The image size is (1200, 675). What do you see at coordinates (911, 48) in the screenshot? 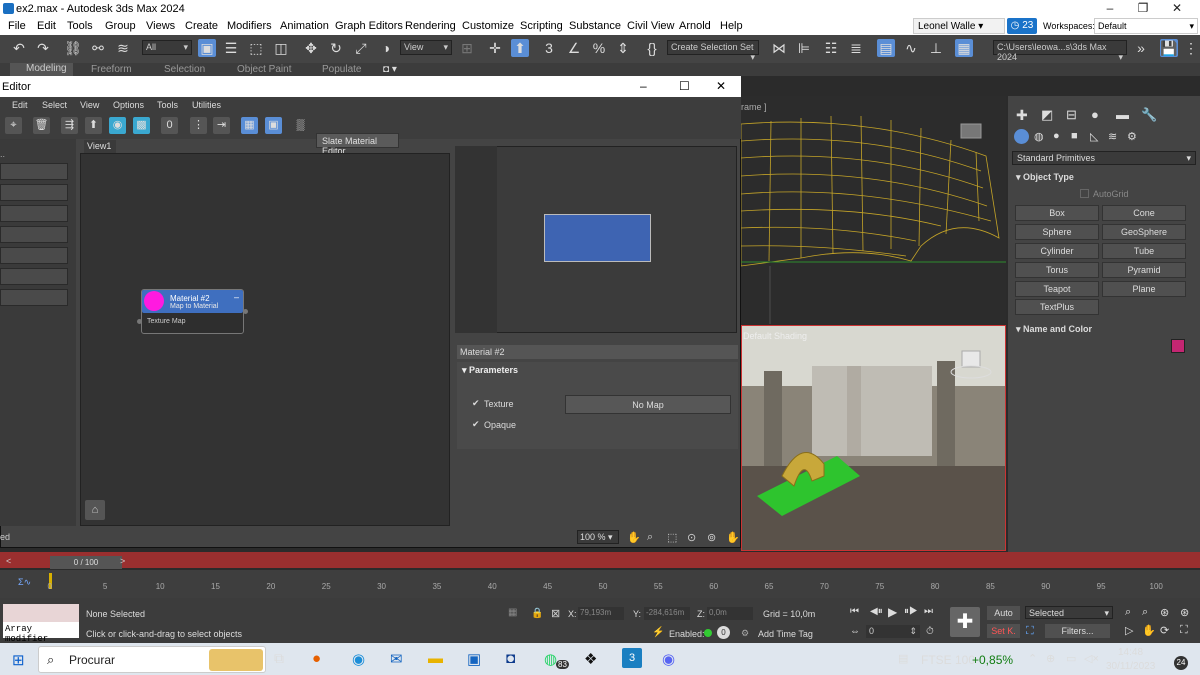
I see `curve-editor-icon: ∿` at bounding box center [911, 48].